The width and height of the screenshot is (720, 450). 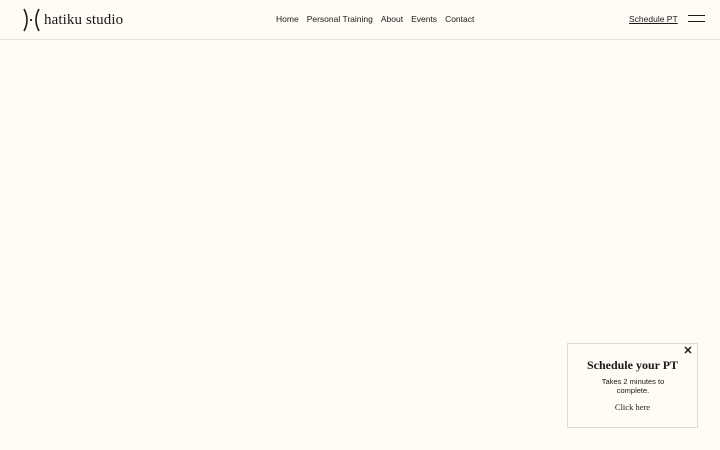 I want to click on nav-item-contact: Contact, so click(x=459, y=19).